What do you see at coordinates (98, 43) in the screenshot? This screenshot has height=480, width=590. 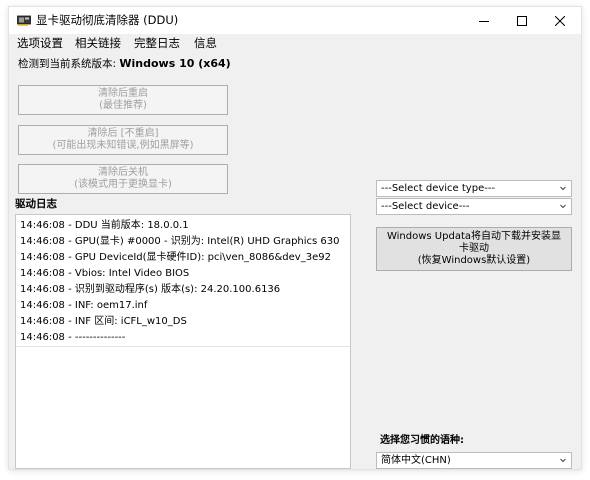 I see `menu-links: 相关链接` at bounding box center [98, 43].